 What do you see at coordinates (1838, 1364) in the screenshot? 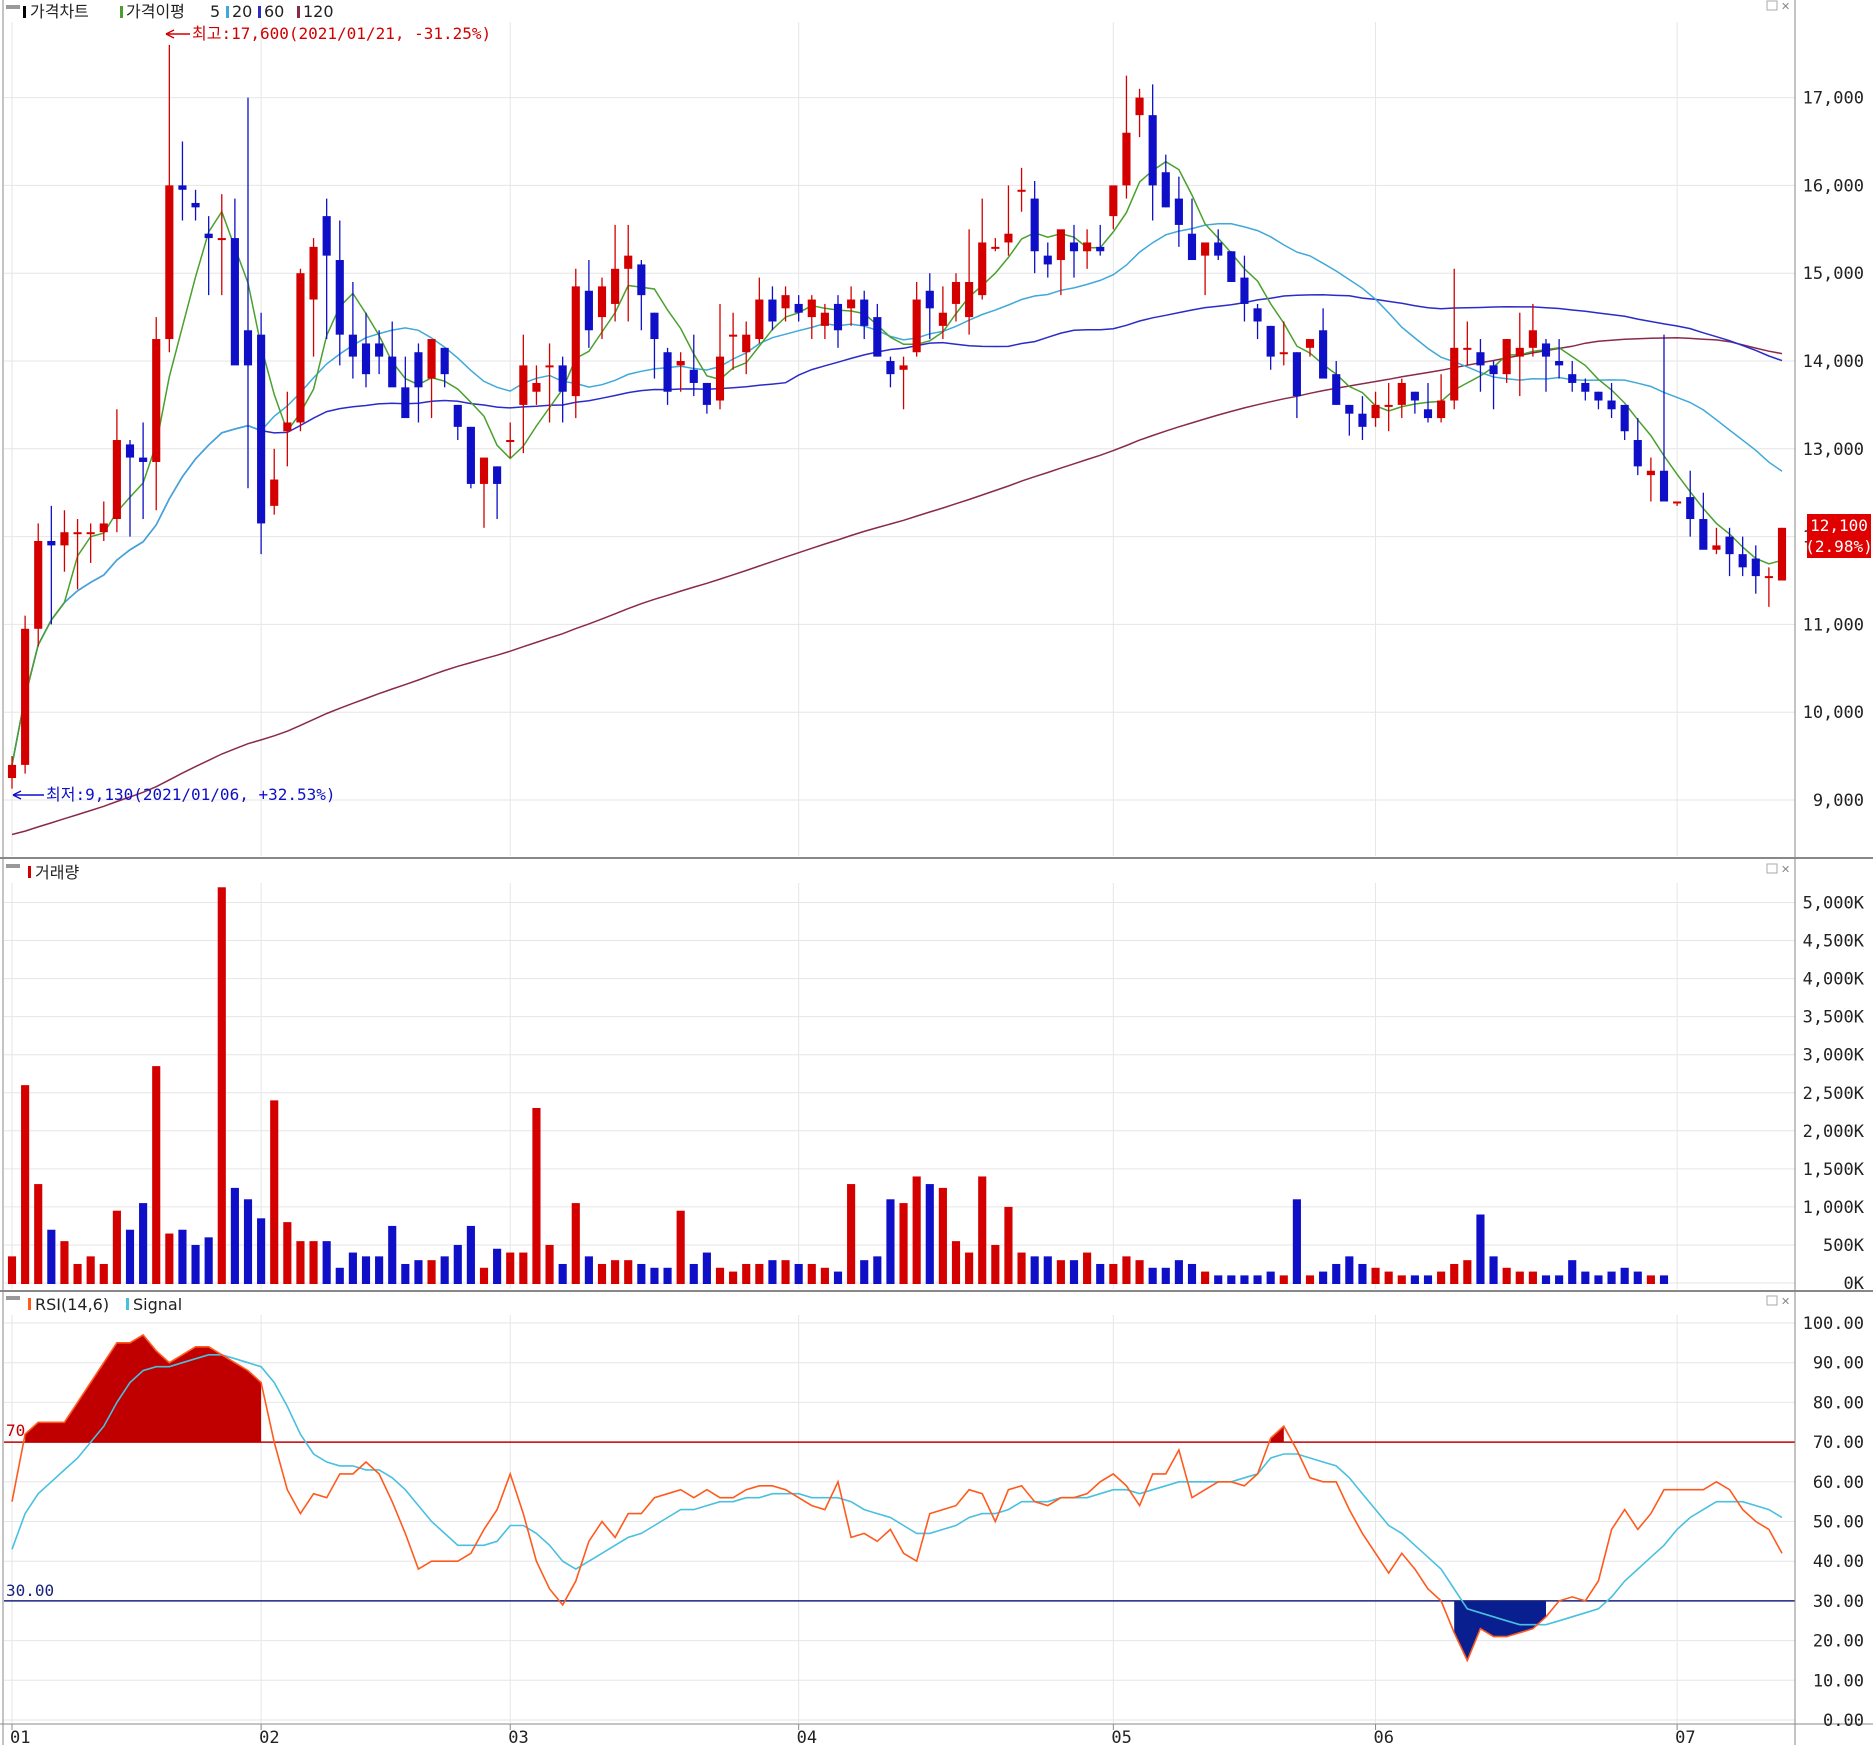
I see `rsi-tick-label: 90.00` at bounding box center [1838, 1364].